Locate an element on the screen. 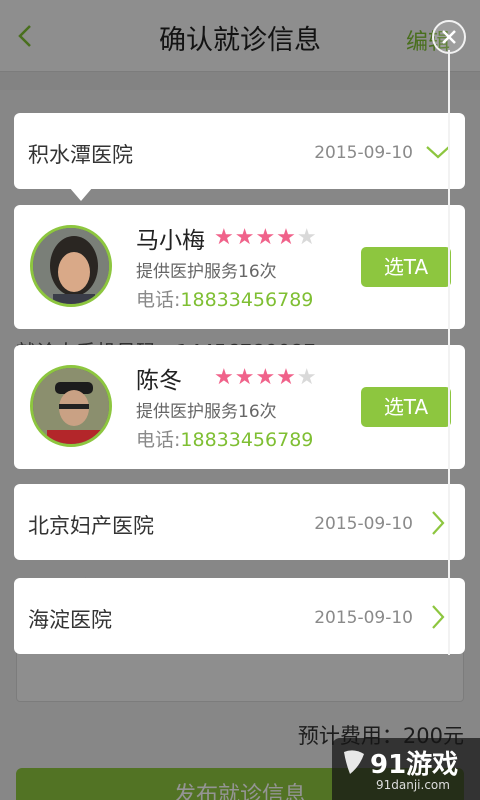 The width and height of the screenshot is (480, 800). hospital-name: 积水潭医院 is located at coordinates (80, 155).